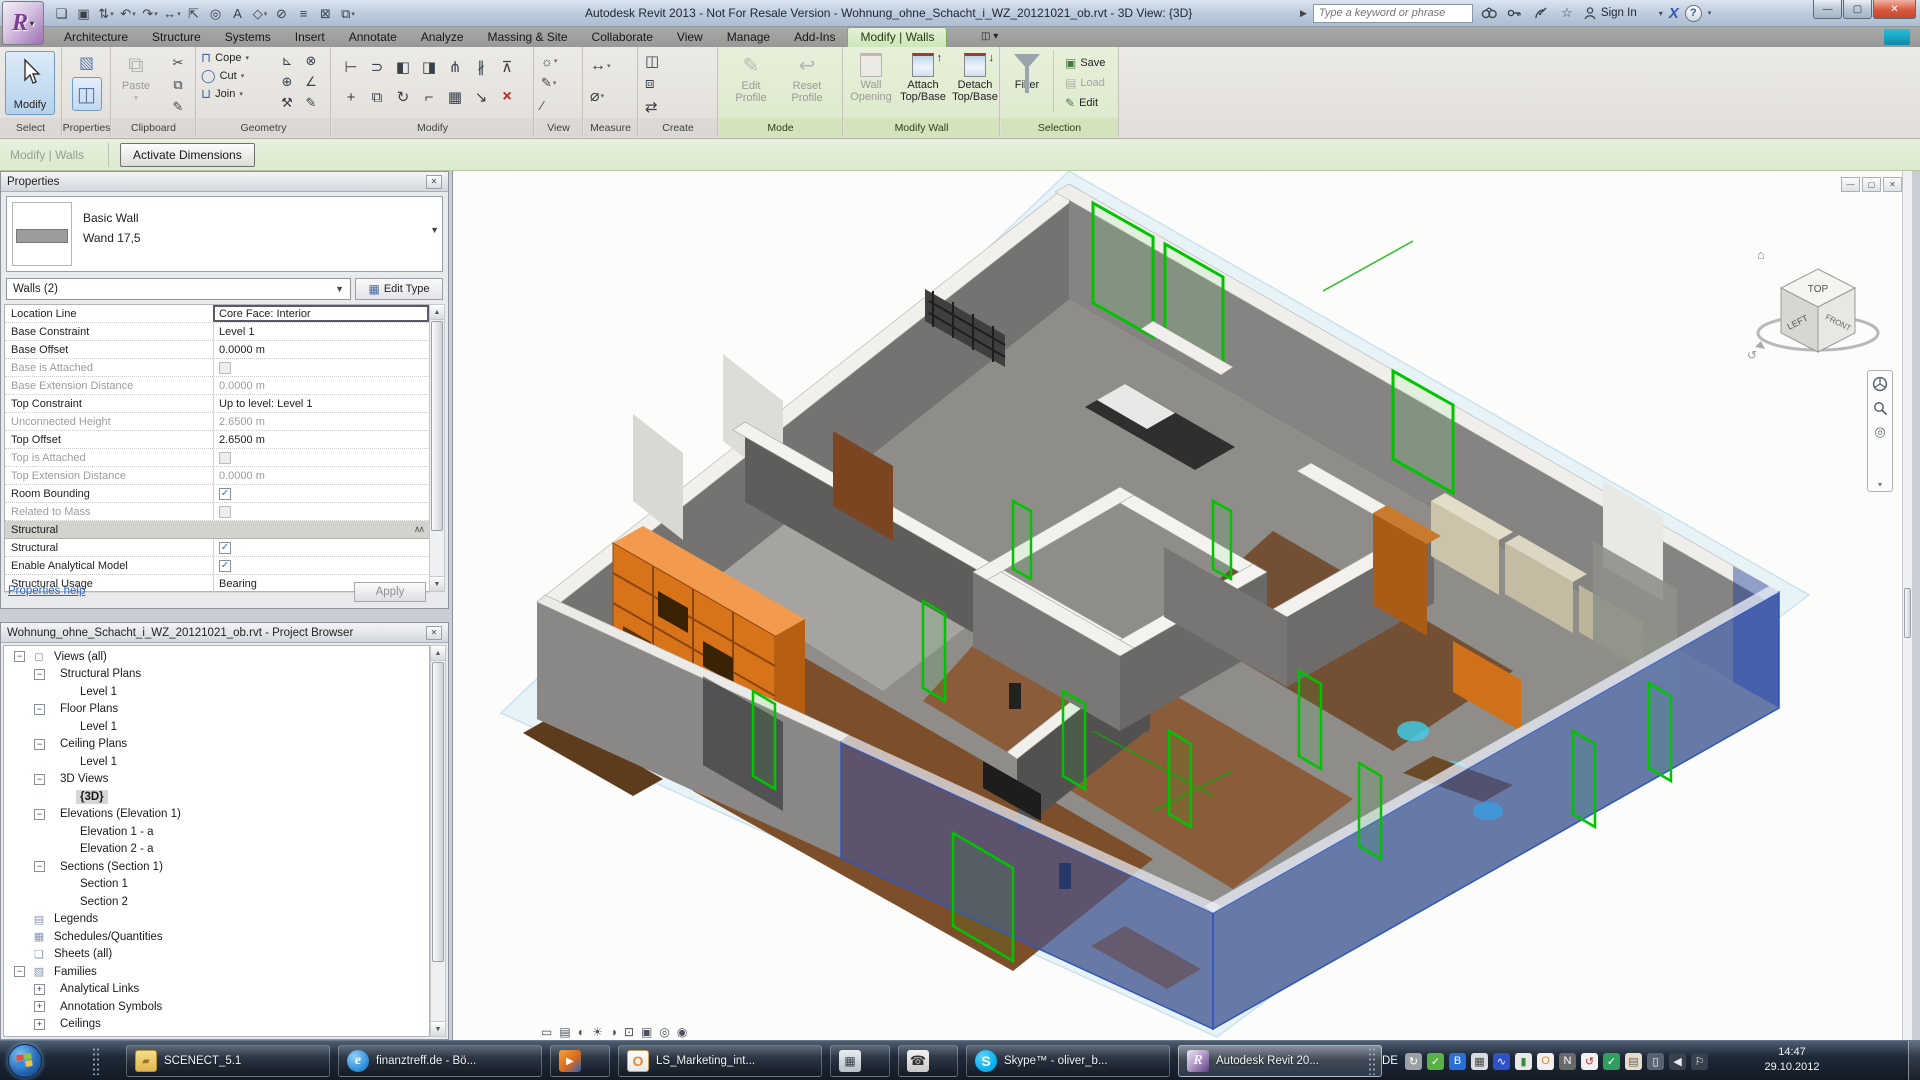 The image size is (1920, 1080). What do you see at coordinates (150, 14) in the screenshot?
I see `redo-icon: ↷ ▾` at bounding box center [150, 14].